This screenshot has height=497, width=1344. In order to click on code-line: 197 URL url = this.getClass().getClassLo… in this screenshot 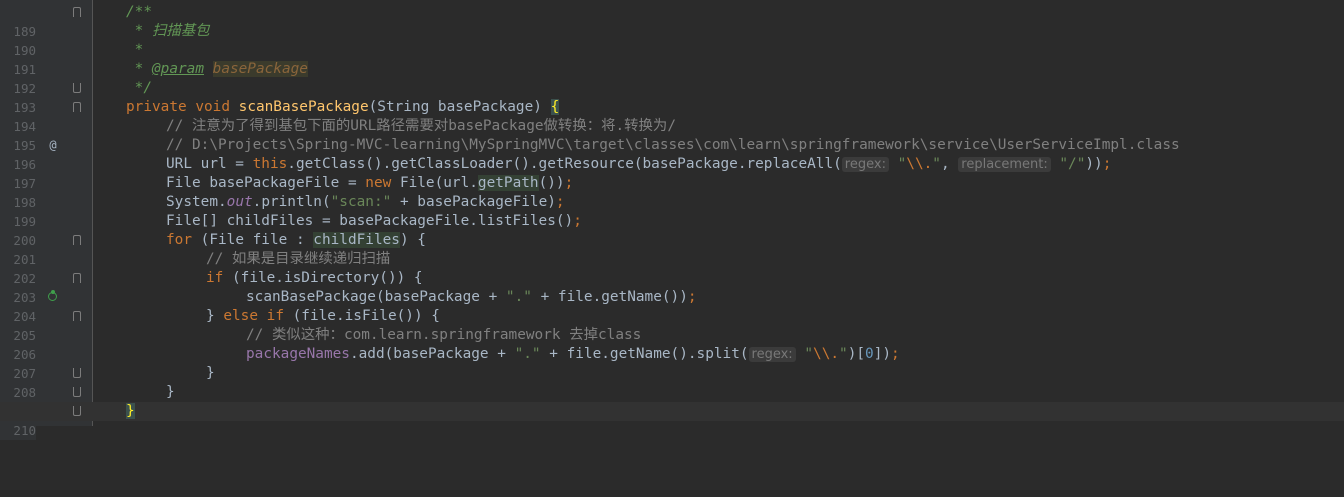, I will do `click(672, 173)`.